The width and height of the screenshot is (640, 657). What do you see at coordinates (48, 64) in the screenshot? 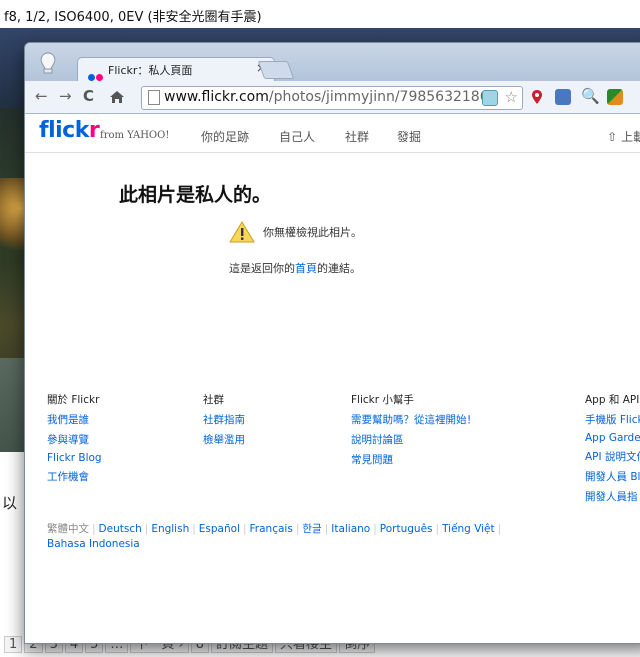
I see `profile-icon` at bounding box center [48, 64].